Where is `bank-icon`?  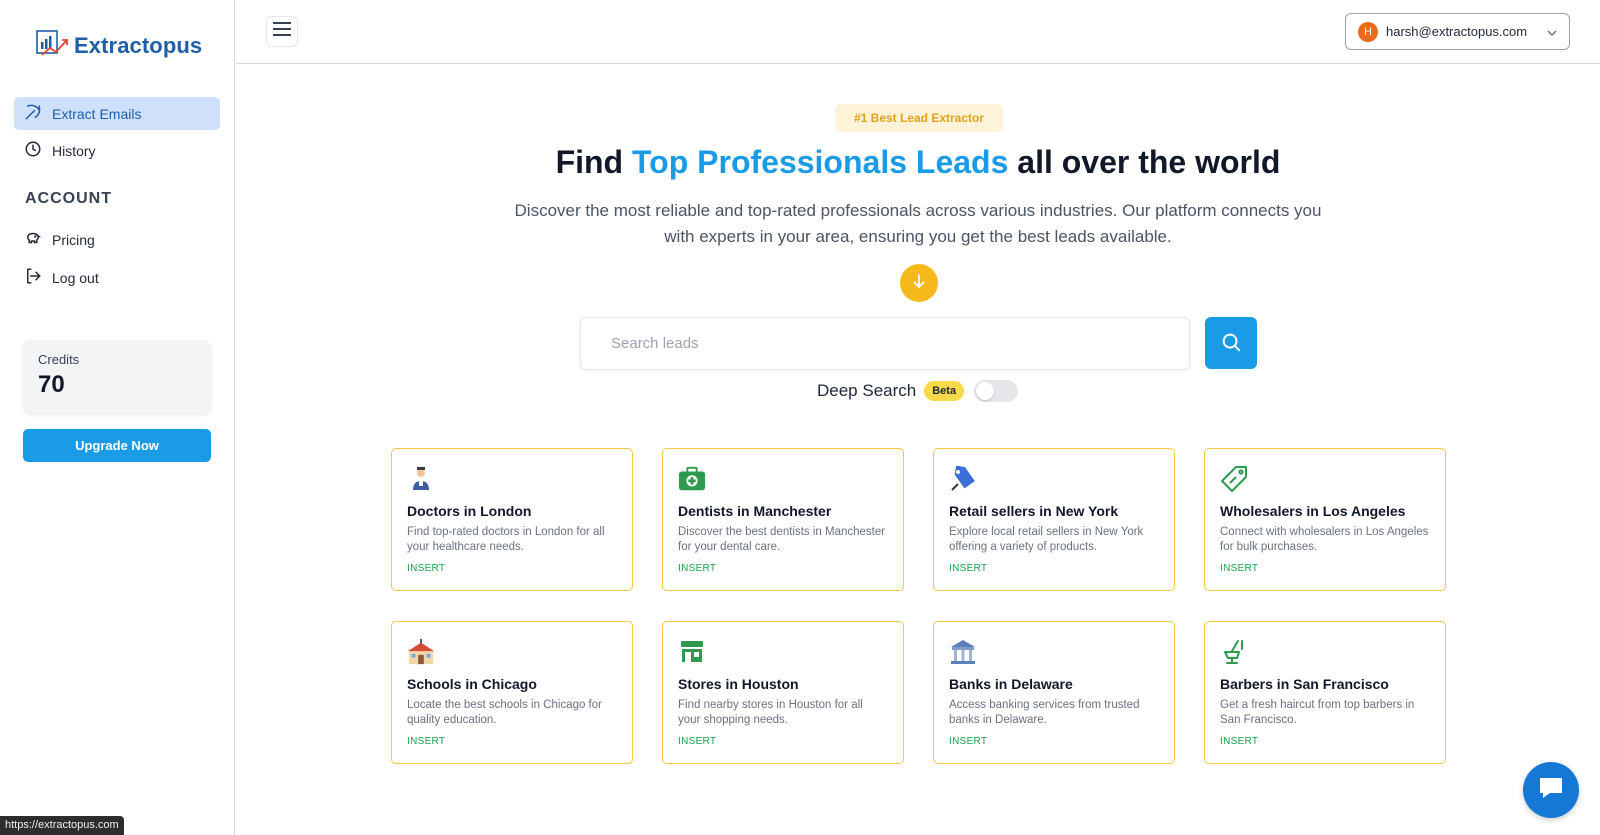 bank-icon is located at coordinates (963, 652).